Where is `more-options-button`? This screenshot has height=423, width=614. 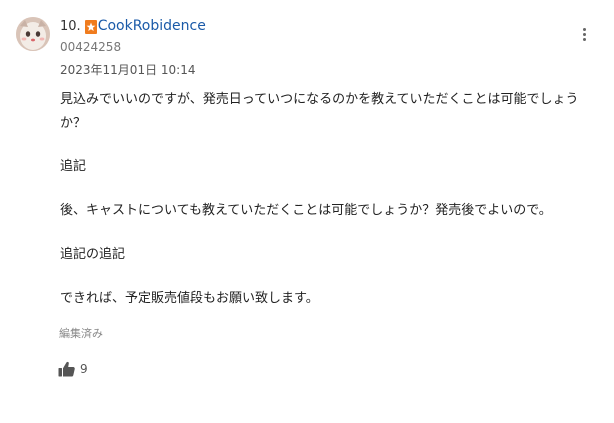 more-options-button is located at coordinates (584, 34).